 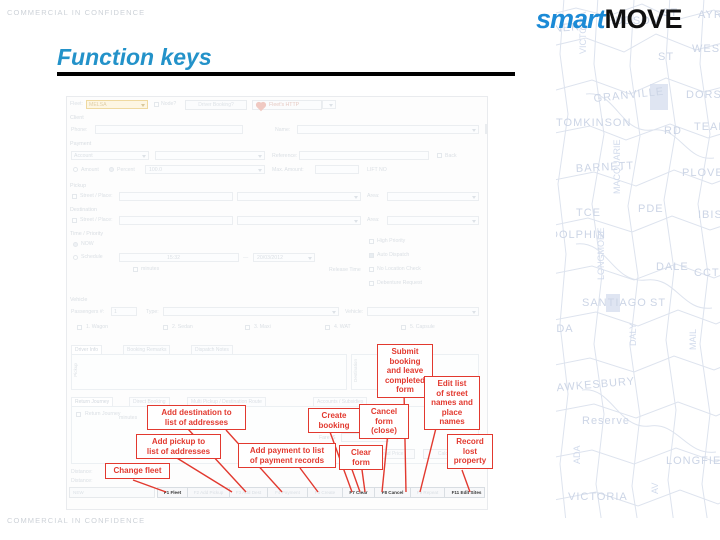 I want to click on fkey-f2: F2 Add Pickup, so click(x=209, y=492).